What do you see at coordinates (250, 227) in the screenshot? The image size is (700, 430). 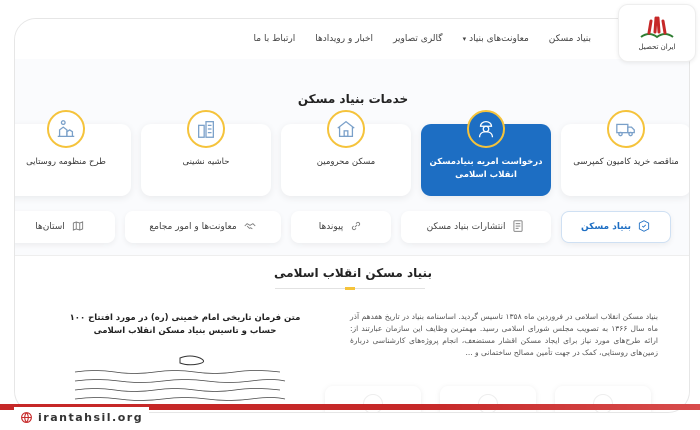 I see `handshake-icon` at bounding box center [250, 227].